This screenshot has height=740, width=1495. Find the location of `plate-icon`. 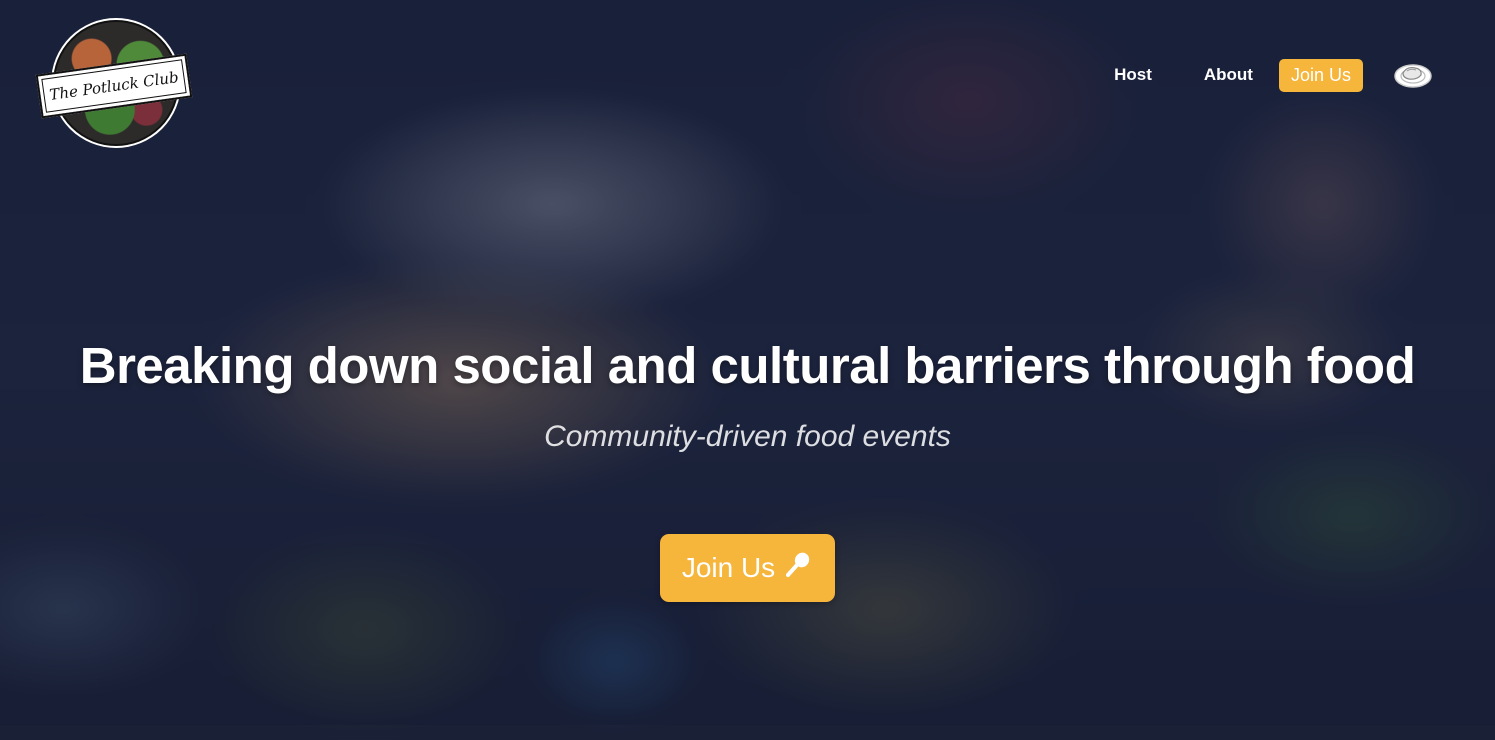

plate-icon is located at coordinates (1413, 75).